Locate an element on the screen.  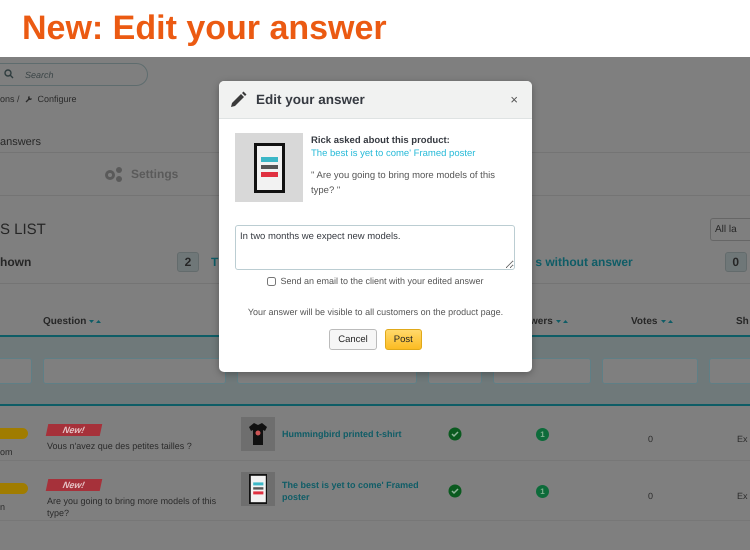
close-button: × is located at coordinates (514, 99).